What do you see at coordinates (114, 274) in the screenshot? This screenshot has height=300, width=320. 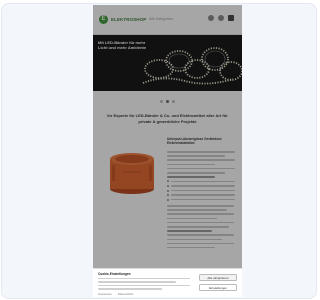 I see `cookie-title: Cookie-Einstellungen` at bounding box center [114, 274].